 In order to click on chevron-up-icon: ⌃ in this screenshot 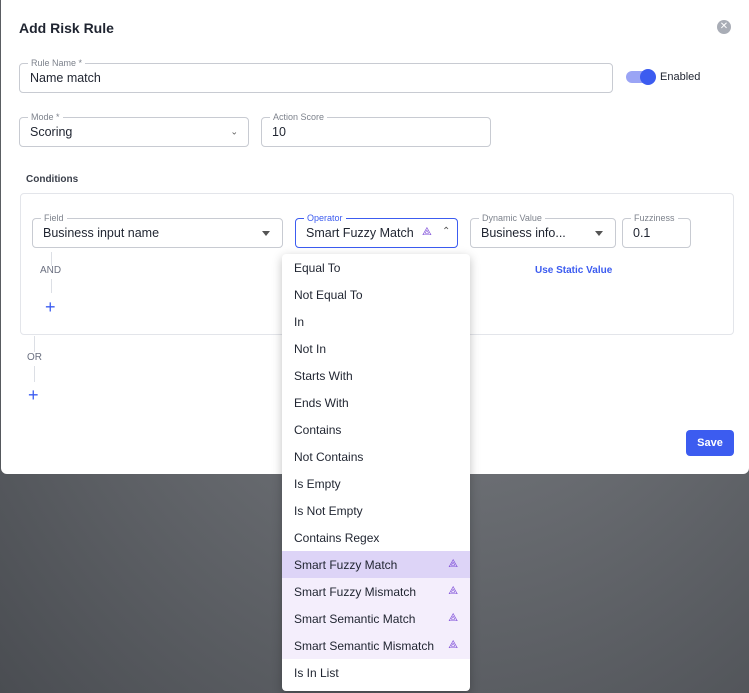, I will do `click(446, 231)`.